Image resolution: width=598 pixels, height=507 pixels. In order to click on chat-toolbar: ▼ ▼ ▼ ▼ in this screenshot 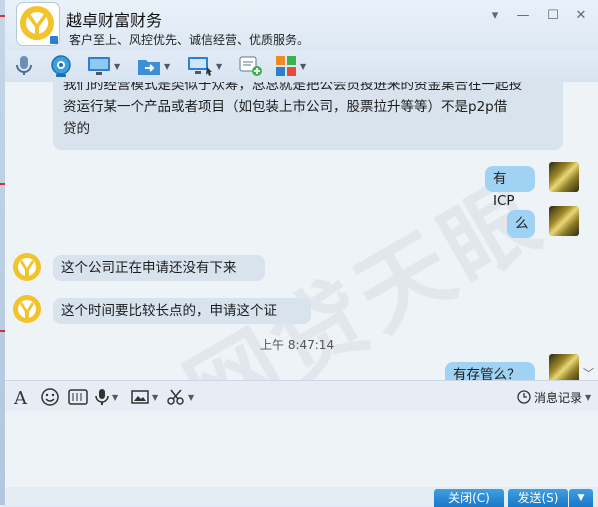, I will do `click(301, 66)`.